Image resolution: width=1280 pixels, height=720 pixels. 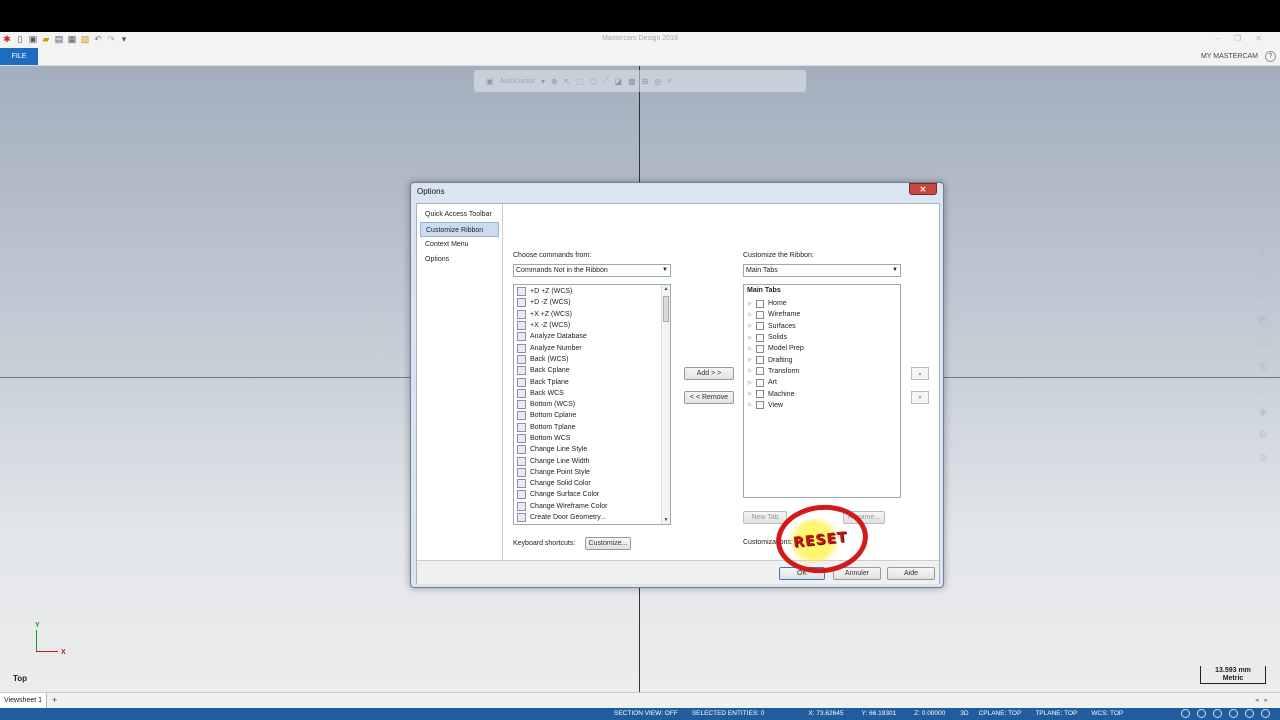 What do you see at coordinates (580, 81) in the screenshot?
I see `window-select-icon: ⬚` at bounding box center [580, 81].